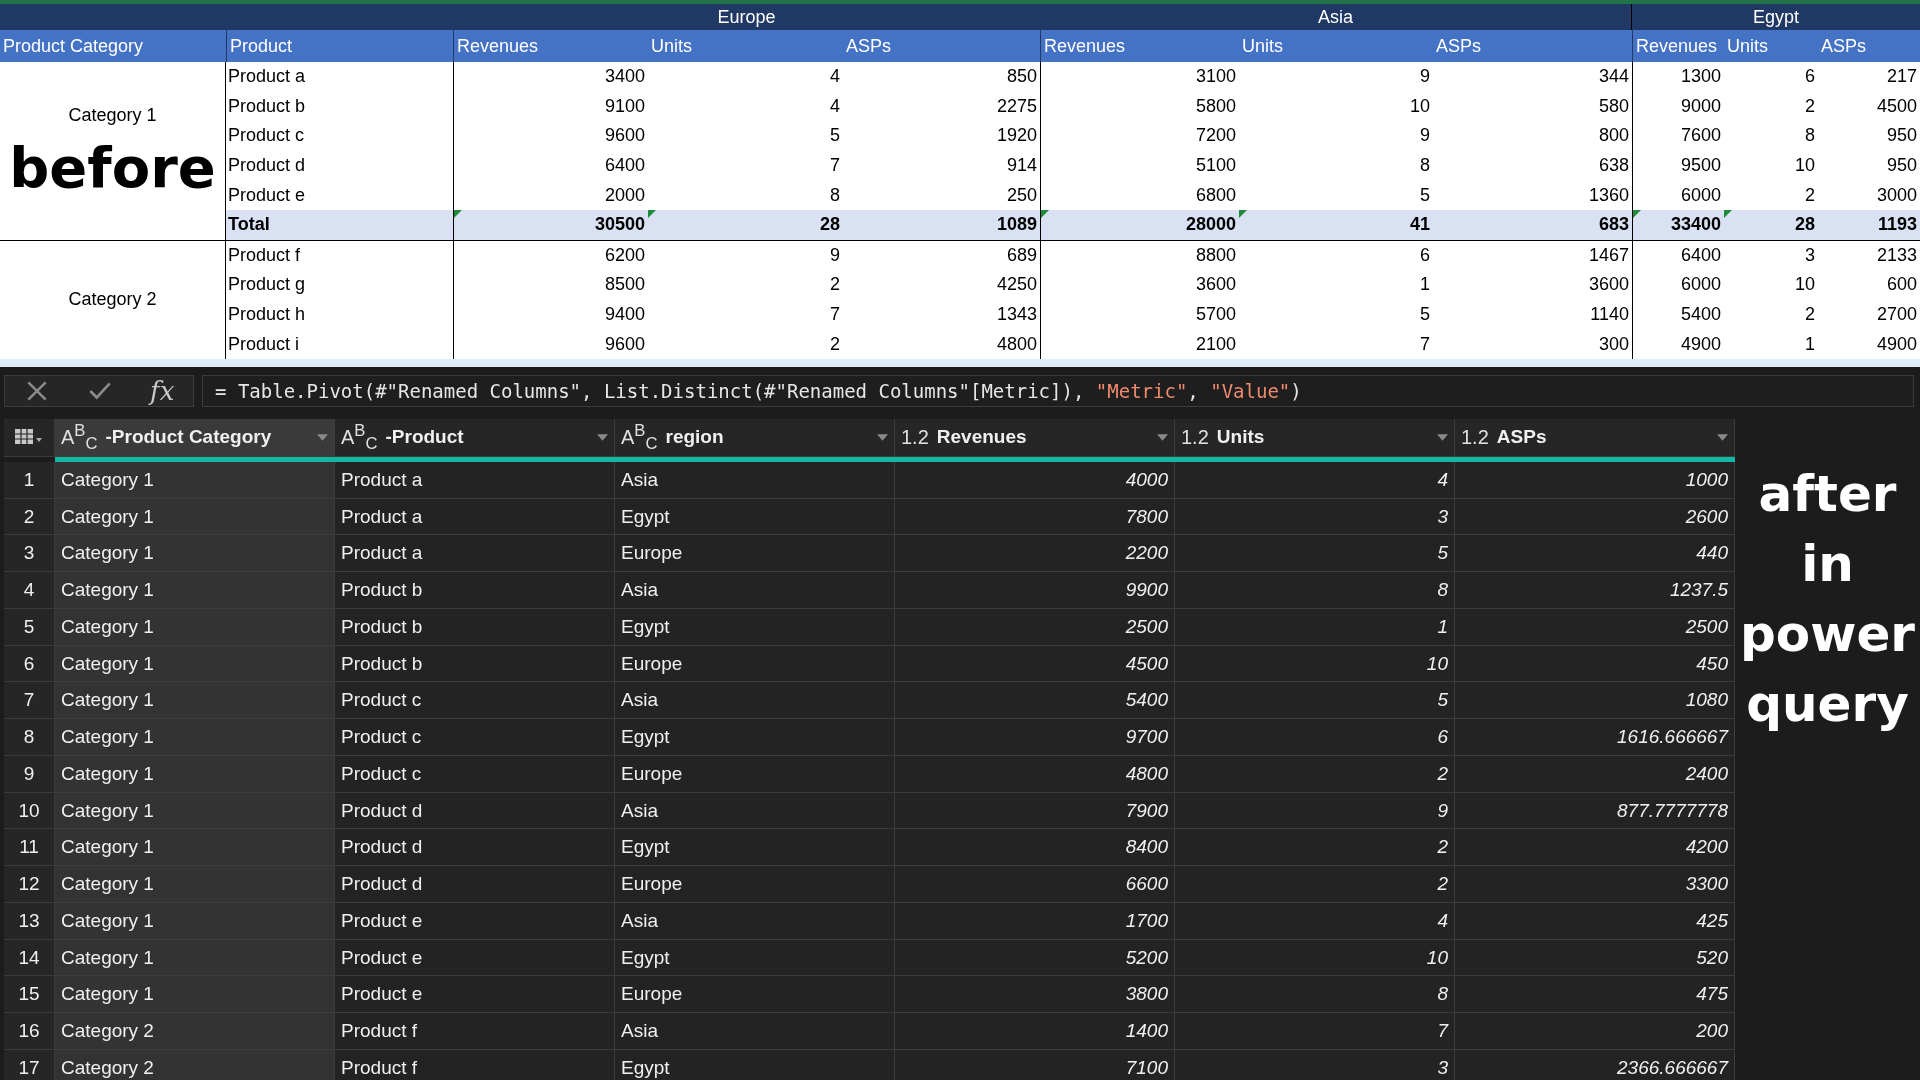 The height and width of the screenshot is (1080, 1920). Describe the element at coordinates (1844, 46) in the screenshot. I see `column-header: ASPs` at that location.